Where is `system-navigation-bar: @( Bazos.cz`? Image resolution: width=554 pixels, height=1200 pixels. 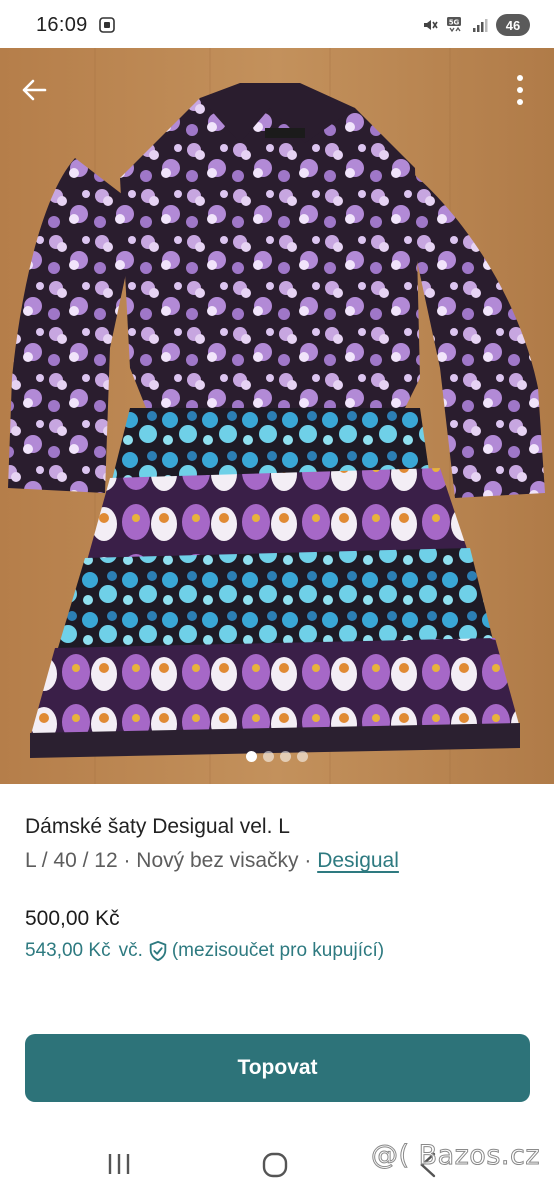 system-navigation-bar: @( Bazos.cz is located at coordinates (277, 1163).